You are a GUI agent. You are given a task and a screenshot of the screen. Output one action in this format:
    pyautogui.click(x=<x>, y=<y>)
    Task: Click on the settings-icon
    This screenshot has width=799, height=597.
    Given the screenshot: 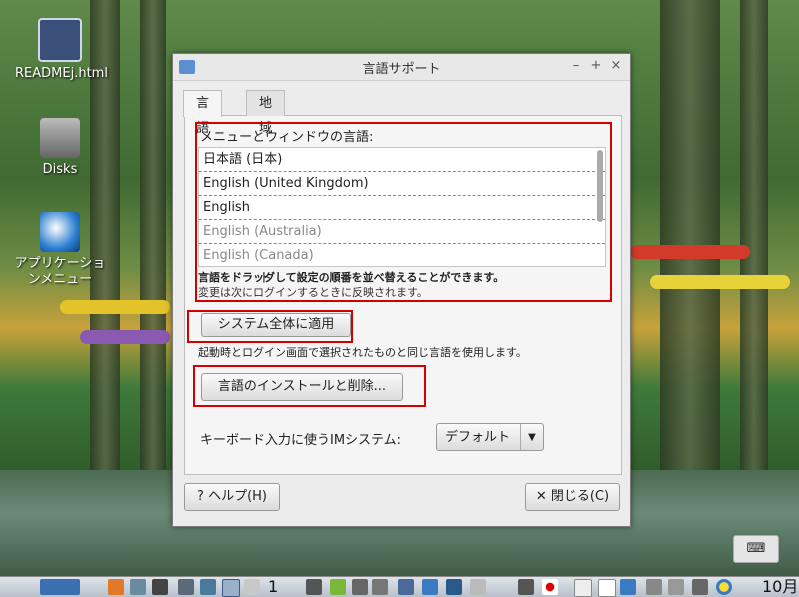 What is the action you would take?
    pyautogui.click(x=116, y=587)
    